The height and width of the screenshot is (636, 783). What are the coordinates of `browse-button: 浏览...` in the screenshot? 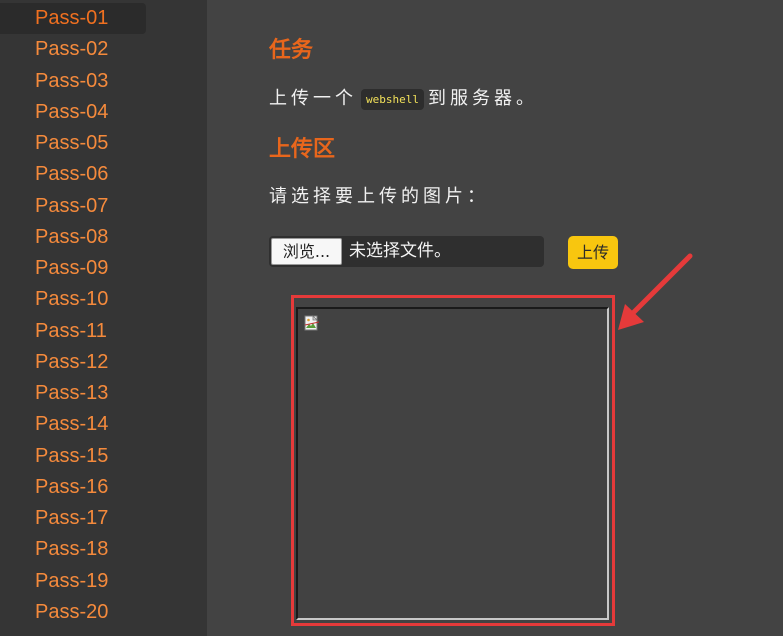 It's located at (306, 251).